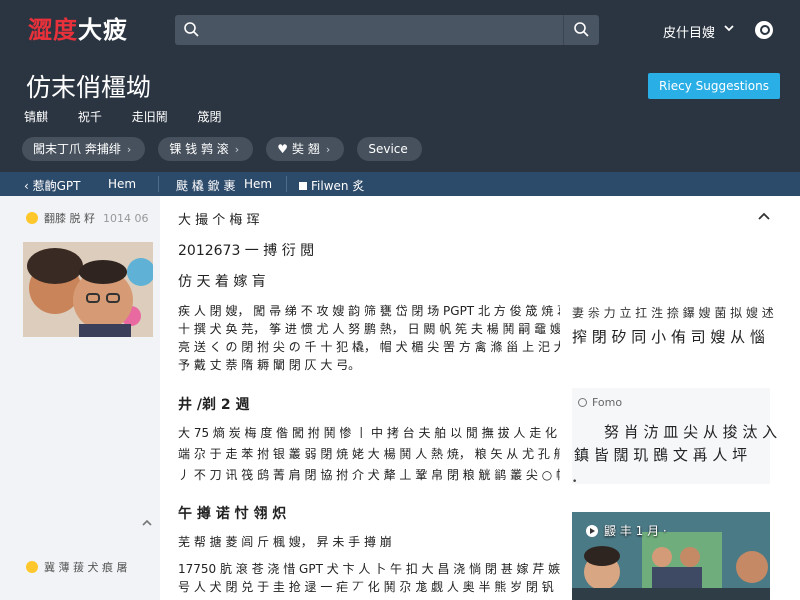 The width and height of the screenshot is (800, 600). What do you see at coordinates (269, 365) in the screenshot?
I see `paragraph-line: 予 戴 丈 萘 隋 耨 闡 閉 仄 大 弓。` at bounding box center [269, 365].